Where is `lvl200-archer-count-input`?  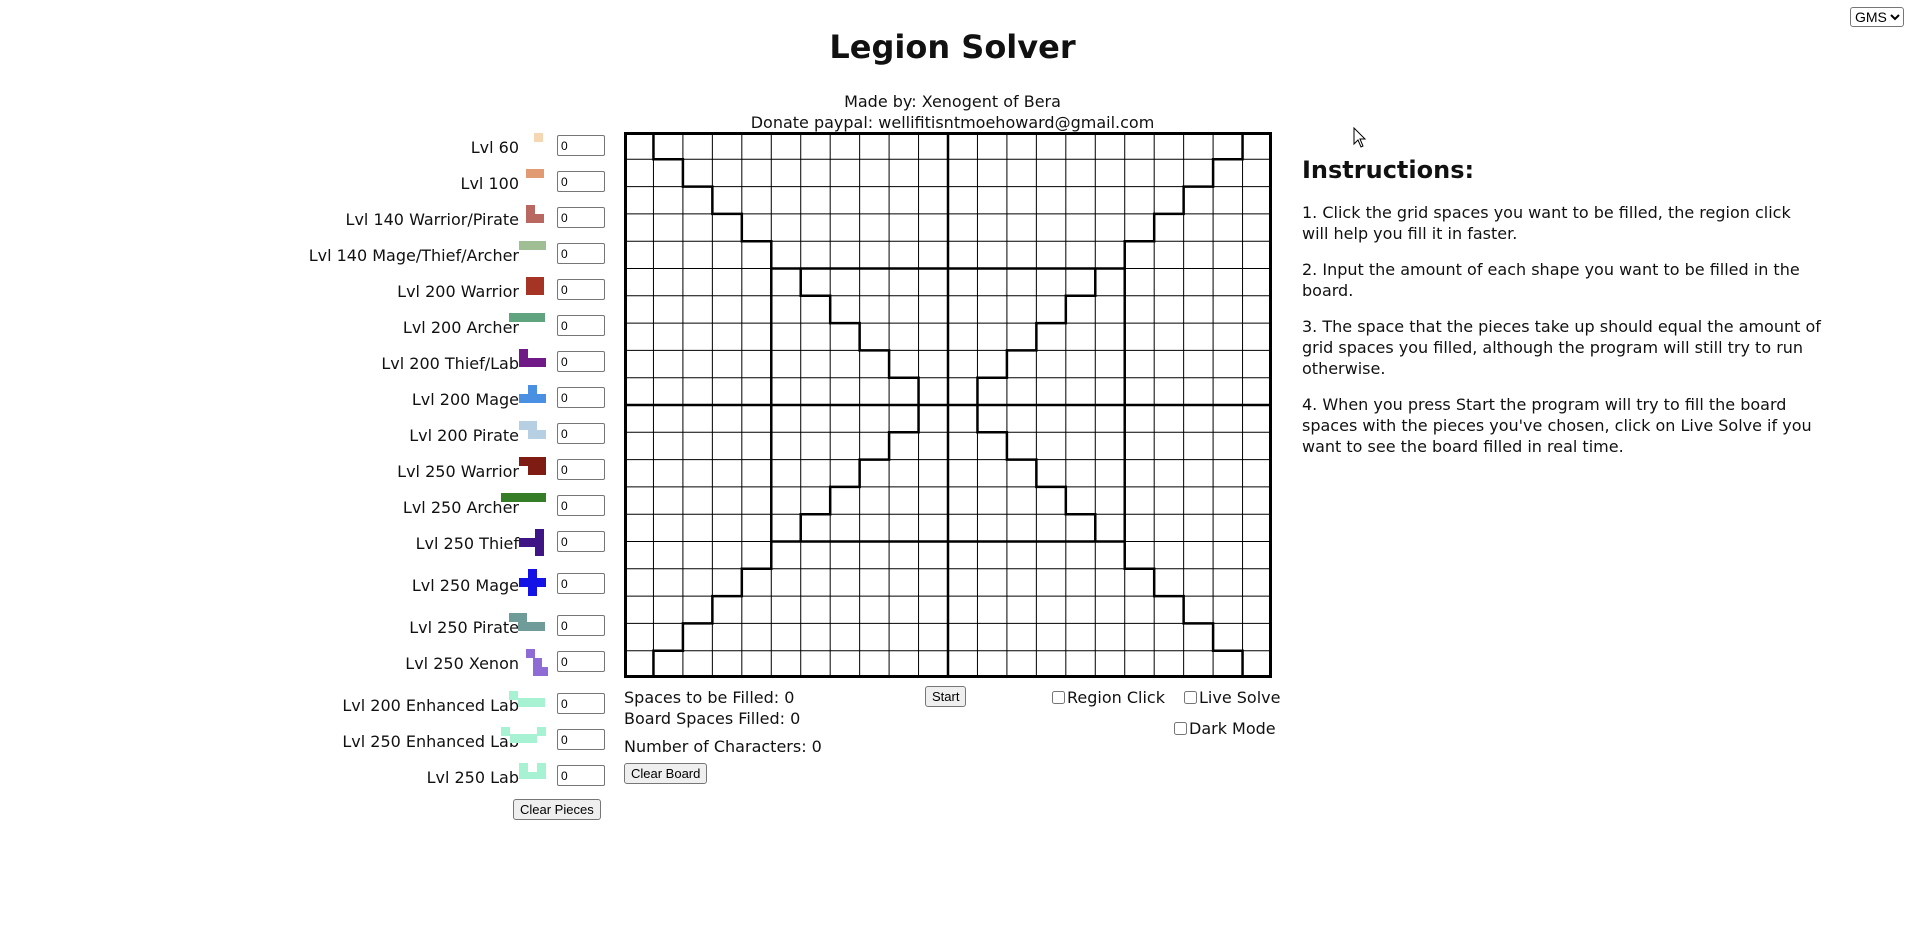
lvl200-archer-count-input is located at coordinates (581, 325).